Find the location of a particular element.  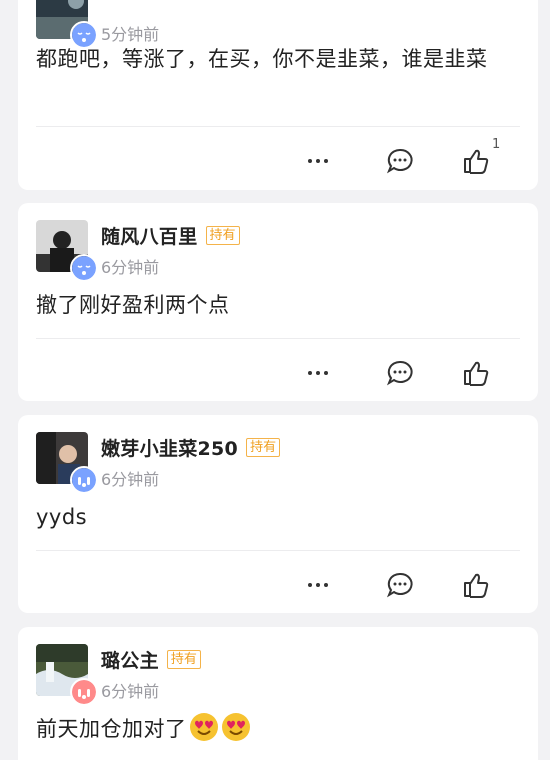

name-row: 随风八百里 持有 is located at coordinates (170, 235).